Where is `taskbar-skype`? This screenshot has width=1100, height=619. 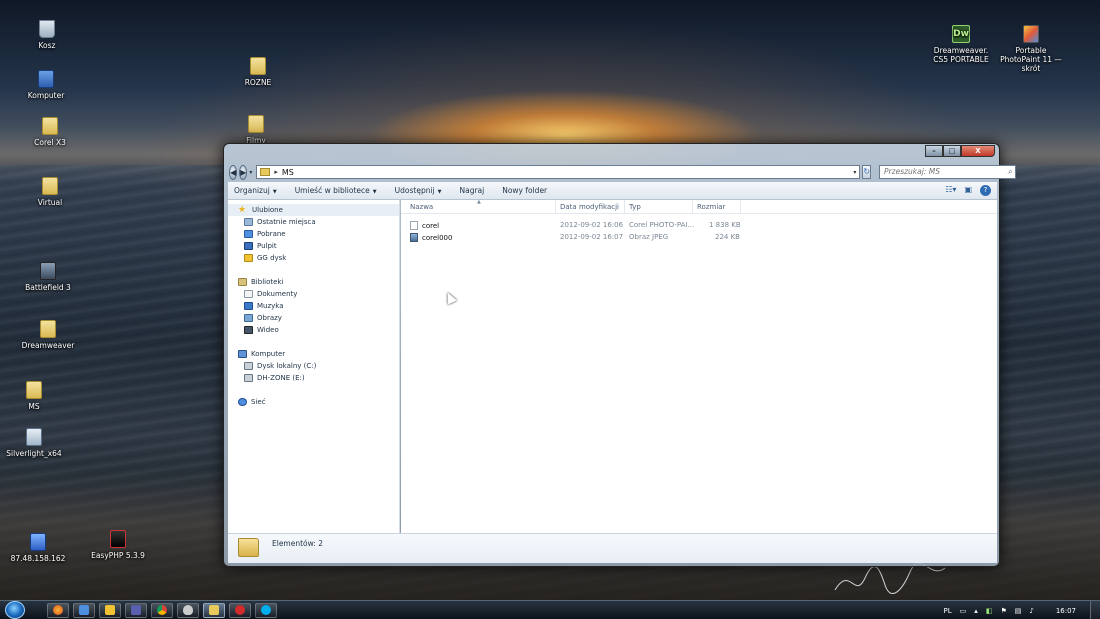 taskbar-skype is located at coordinates (266, 610).